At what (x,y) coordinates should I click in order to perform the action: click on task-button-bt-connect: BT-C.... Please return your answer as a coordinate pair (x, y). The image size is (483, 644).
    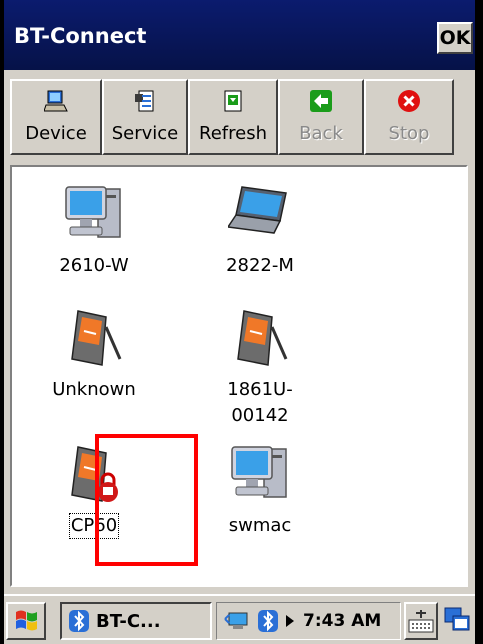
    Looking at the image, I should click on (136, 621).